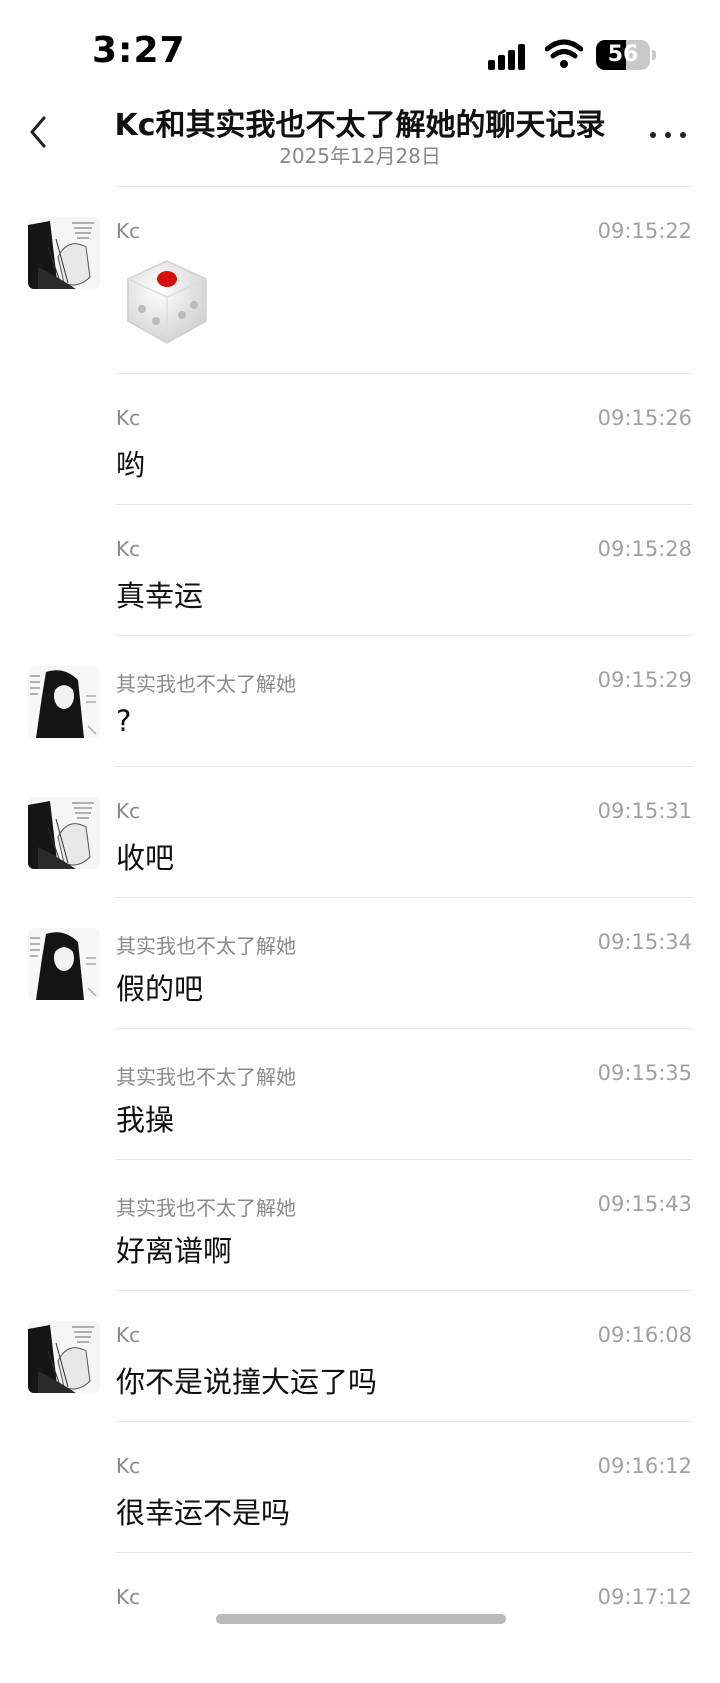 Image resolution: width=720 pixels, height=1683 pixels. Describe the element at coordinates (160, 989) in the screenshot. I see `message-text: 假的吧` at that location.